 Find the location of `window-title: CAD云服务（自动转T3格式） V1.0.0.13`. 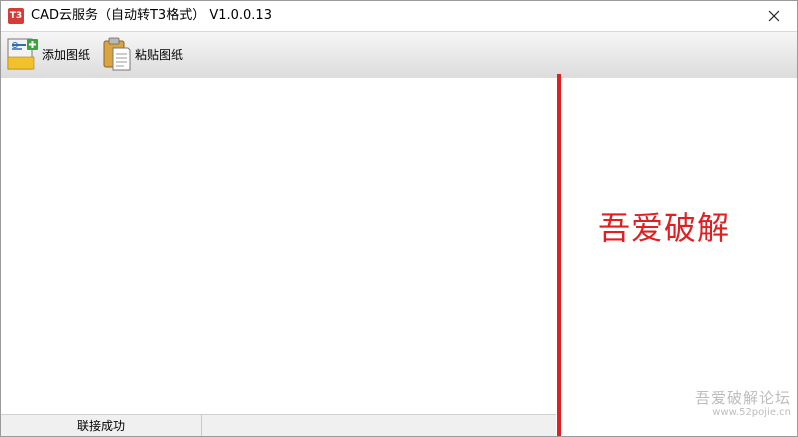

window-title: CAD云服务（自动转T3格式） V1.0.0.13 is located at coordinates (151, 15).